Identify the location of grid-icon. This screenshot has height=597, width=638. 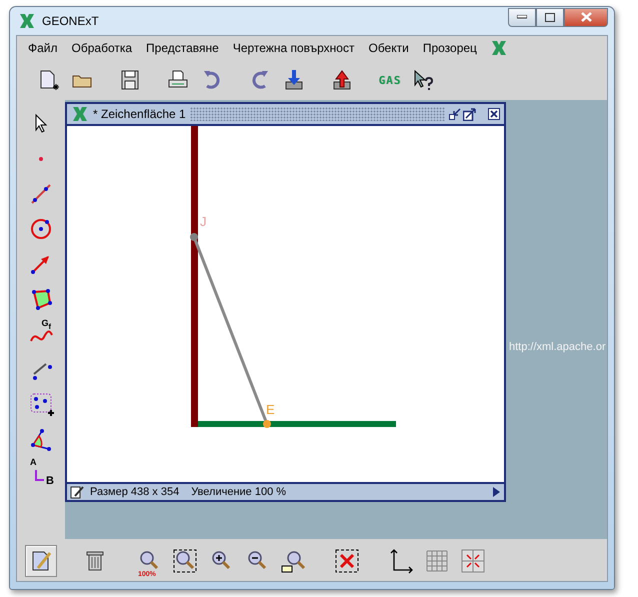
(437, 561).